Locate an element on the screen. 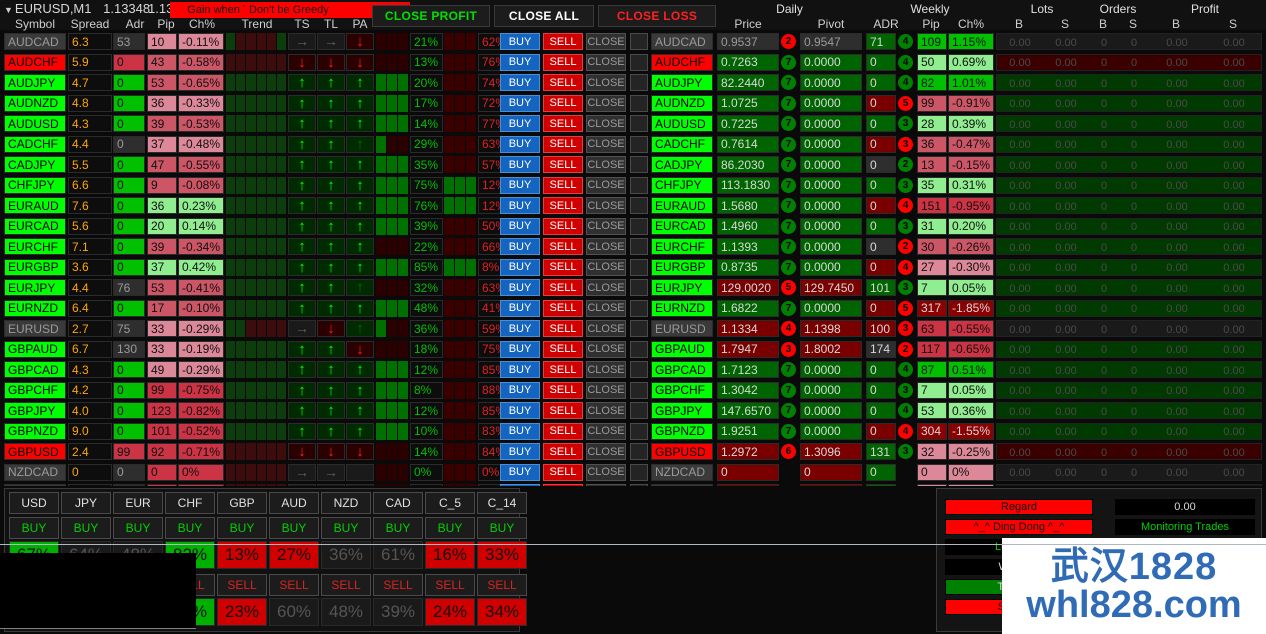  symbol-cell-daily: AUDUSD is located at coordinates (682, 123).